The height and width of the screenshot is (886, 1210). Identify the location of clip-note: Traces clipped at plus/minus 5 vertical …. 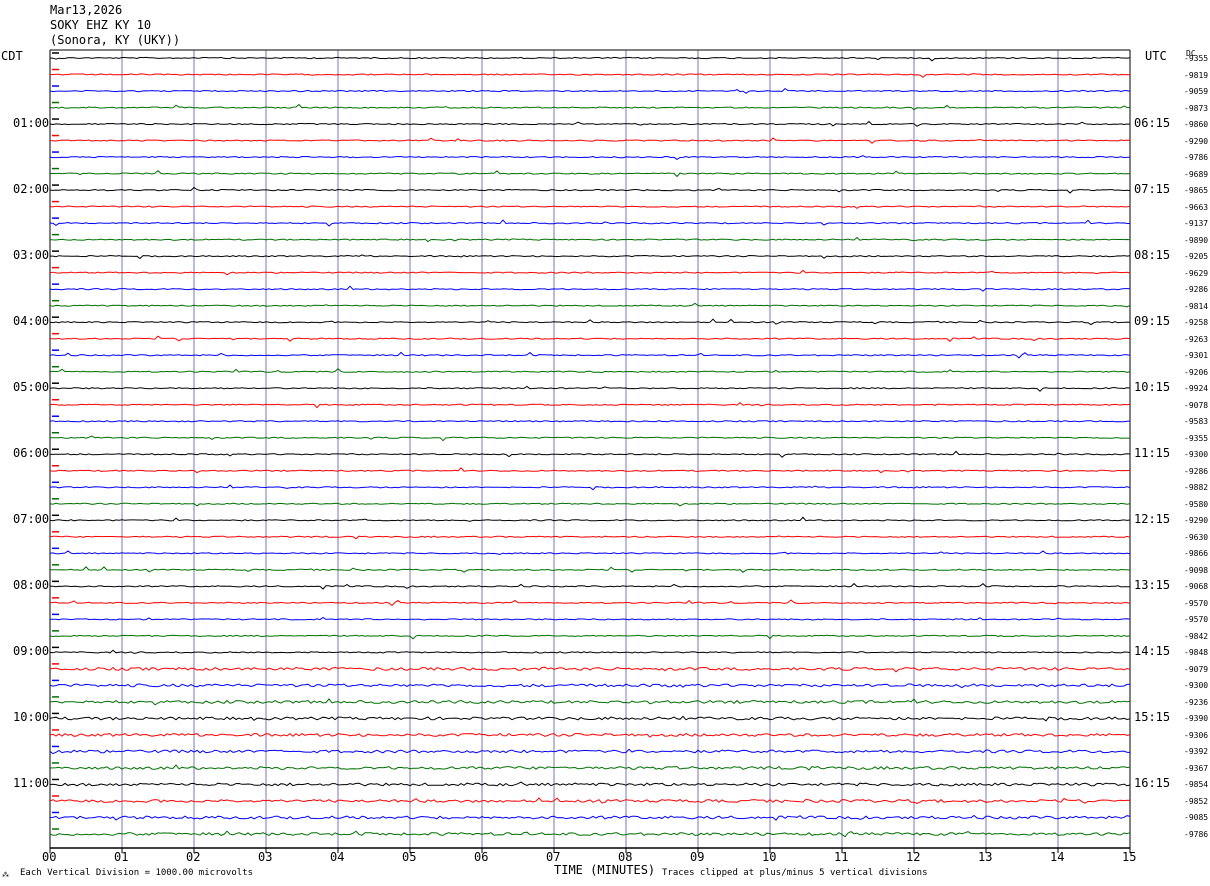
(795, 873).